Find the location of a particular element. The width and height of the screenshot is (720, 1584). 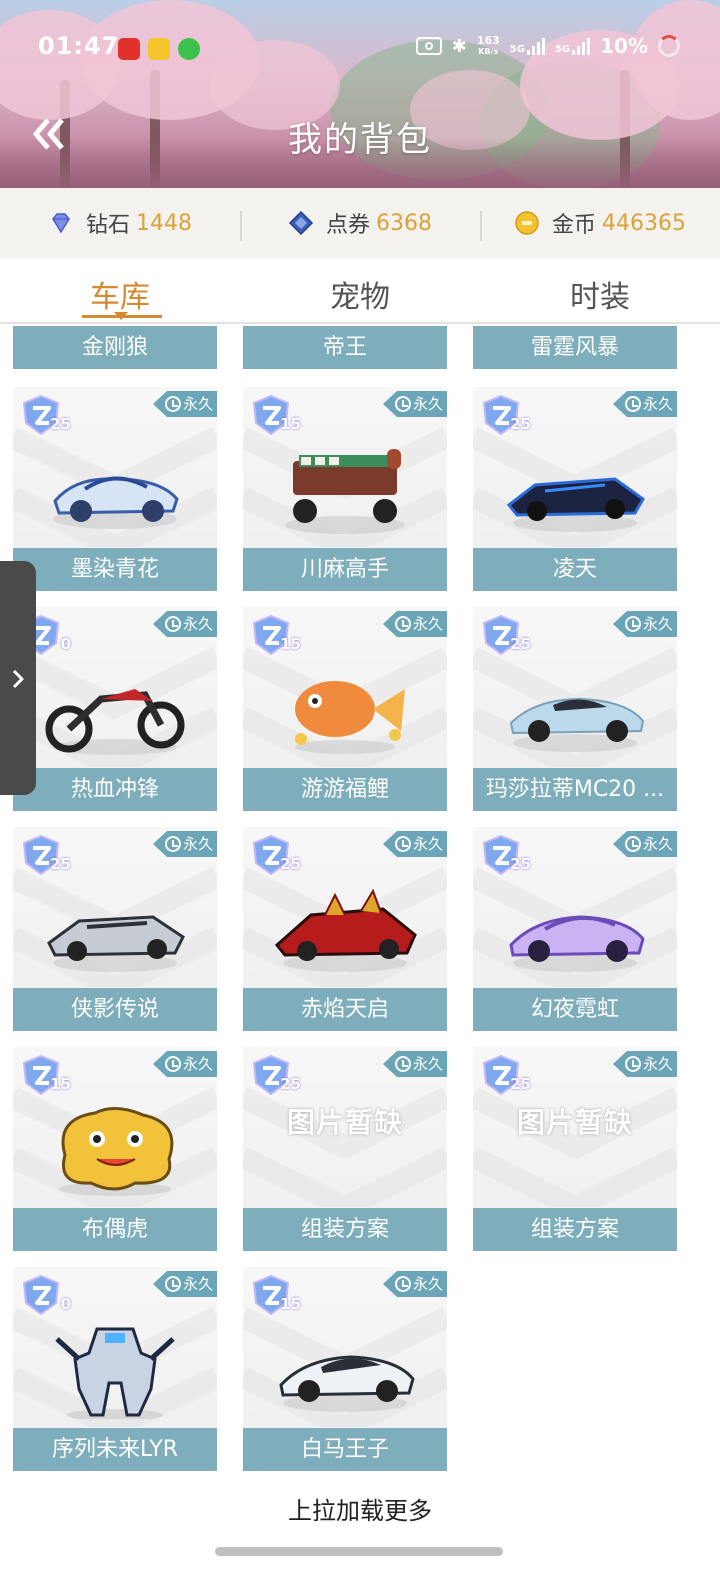

page-title: 我的背包 is located at coordinates (360, 140).